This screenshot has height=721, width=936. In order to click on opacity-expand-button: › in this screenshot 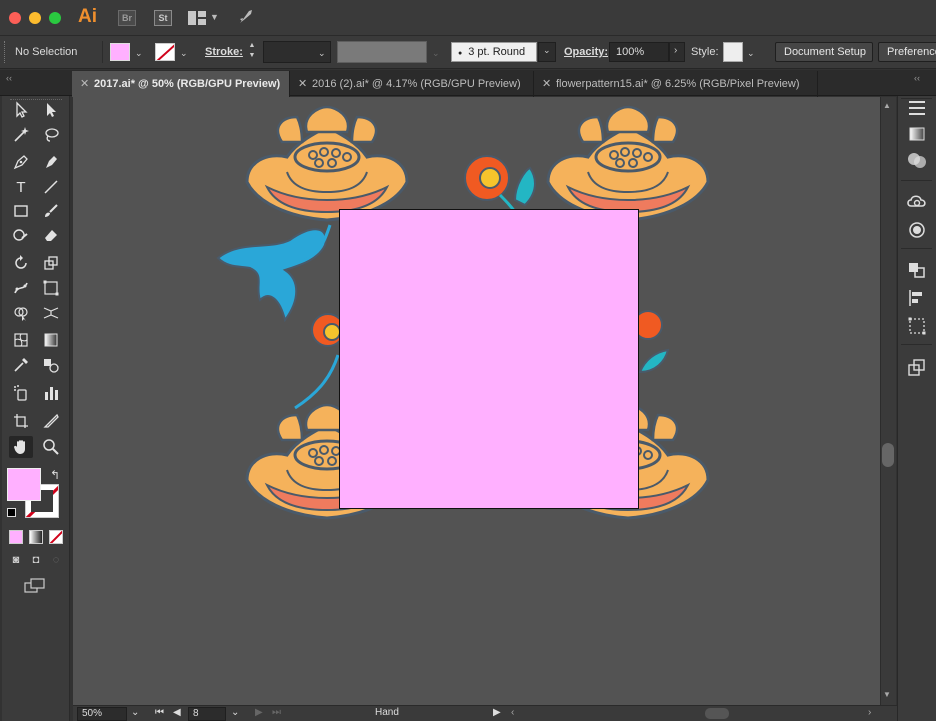, I will do `click(677, 52)`.